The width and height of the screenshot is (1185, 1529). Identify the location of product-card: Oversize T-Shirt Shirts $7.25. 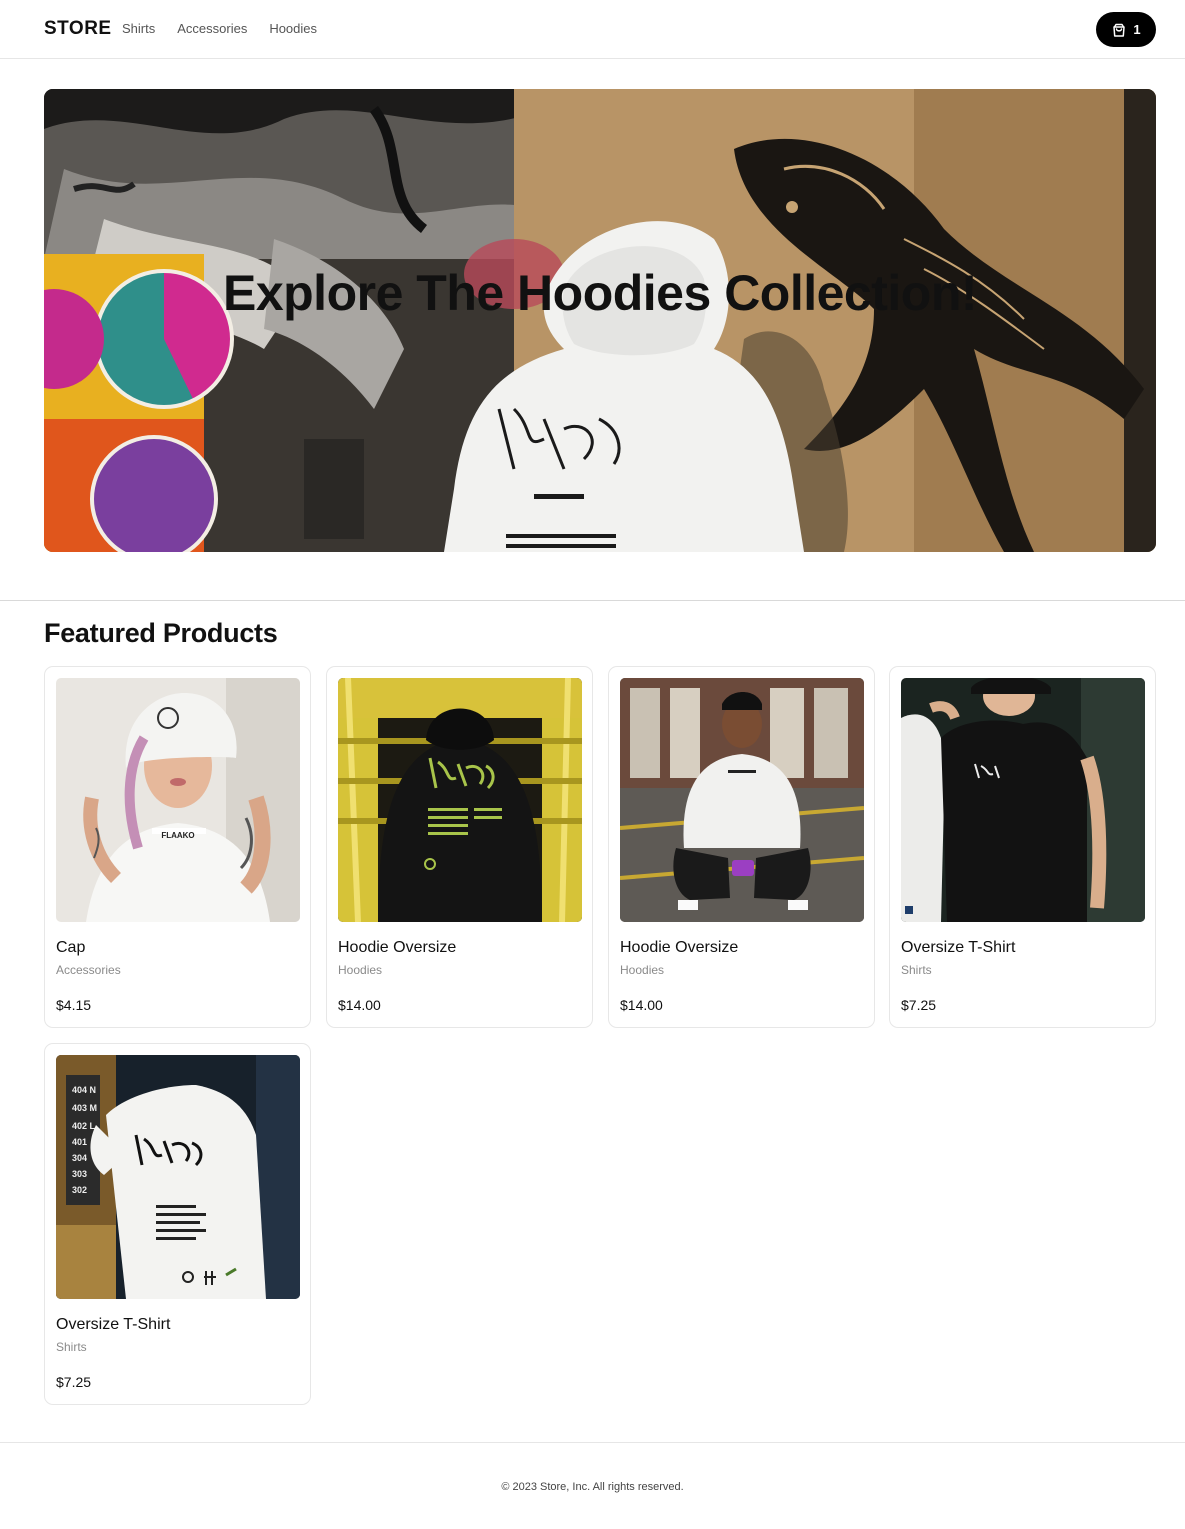
(1022, 847).